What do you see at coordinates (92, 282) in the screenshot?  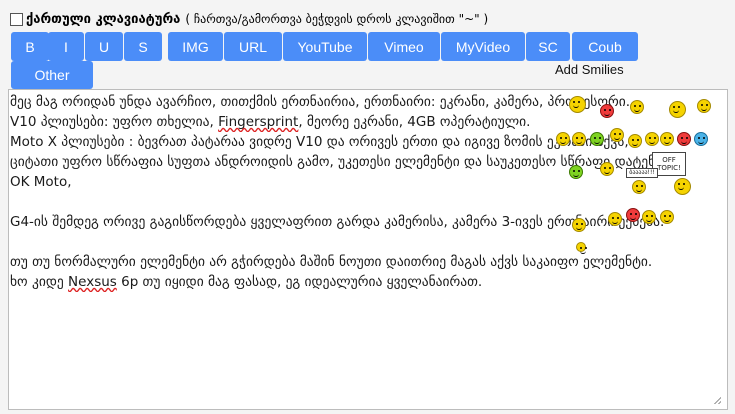 I see `misspelled-word: Nexsus` at bounding box center [92, 282].